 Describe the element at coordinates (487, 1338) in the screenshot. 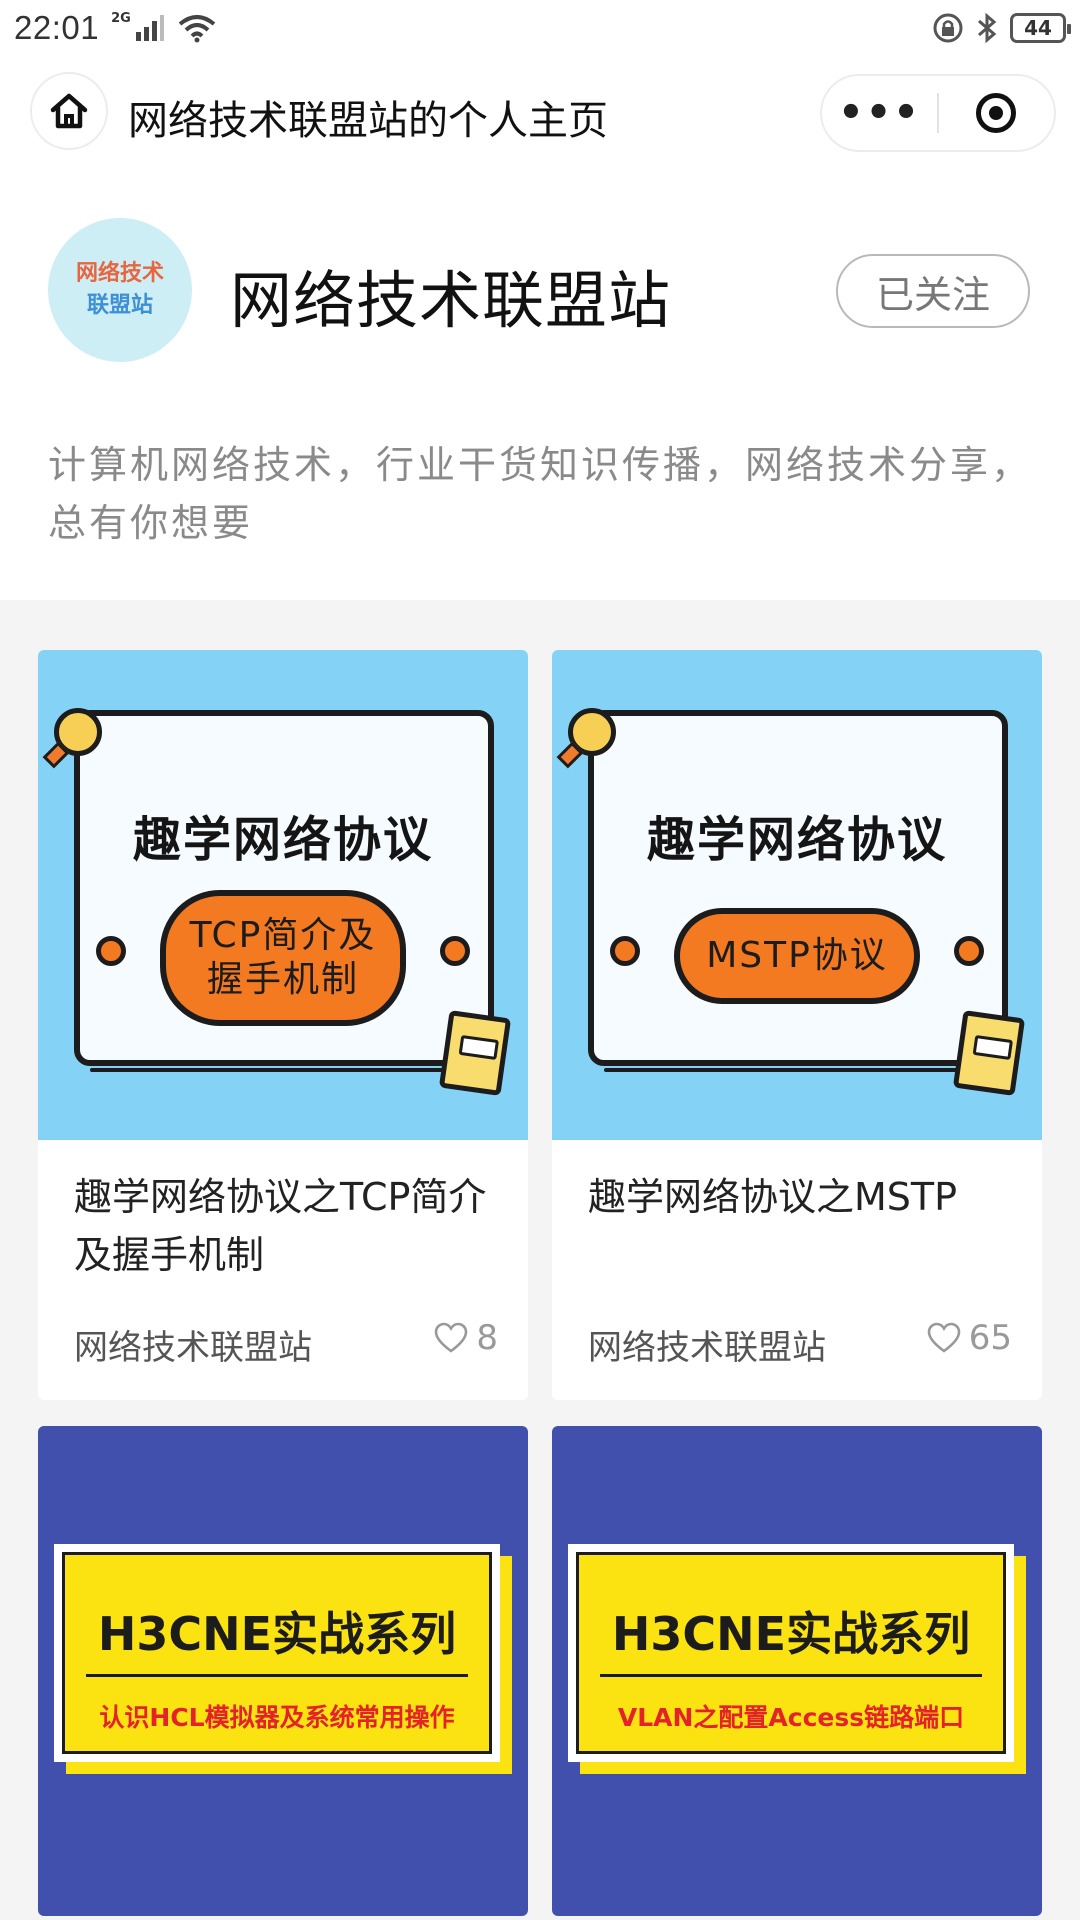

I see `like-count-value: 8` at that location.